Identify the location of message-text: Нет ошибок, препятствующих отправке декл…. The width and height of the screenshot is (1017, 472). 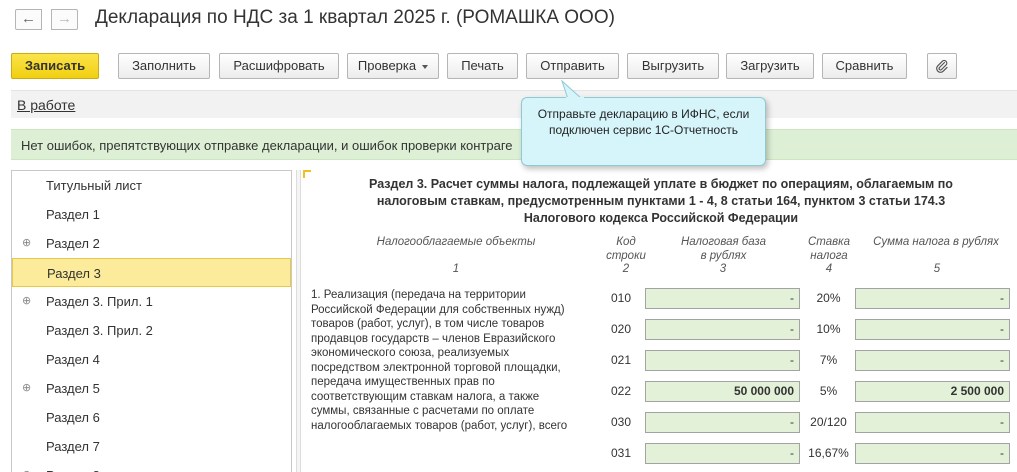
(267, 145).